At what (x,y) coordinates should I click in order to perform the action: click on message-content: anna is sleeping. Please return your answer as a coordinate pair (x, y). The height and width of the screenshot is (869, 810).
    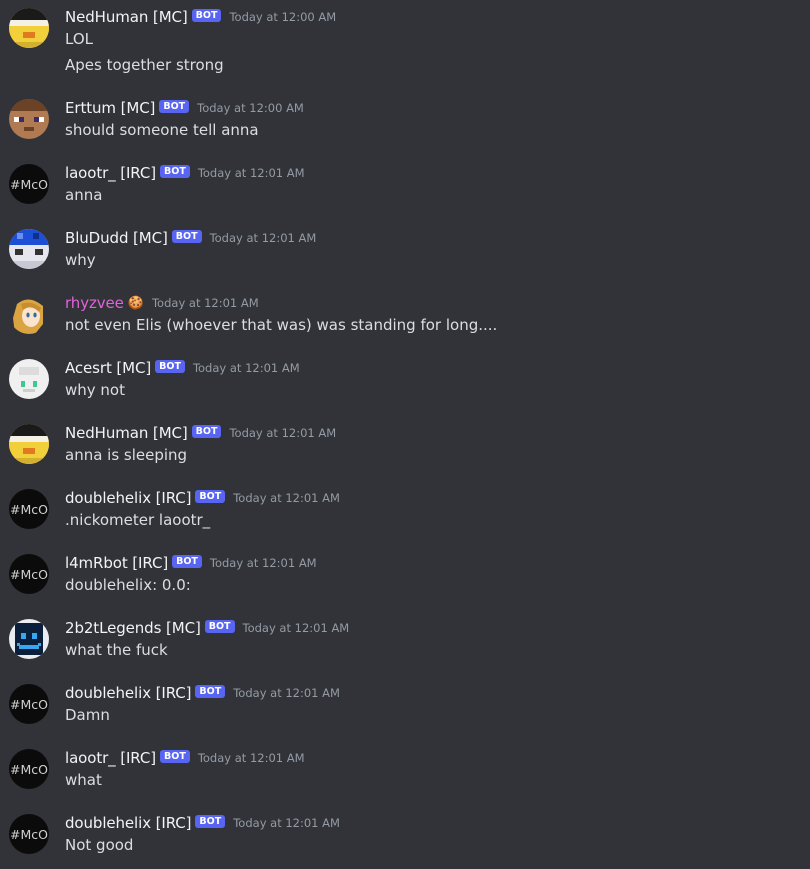
    Looking at the image, I should click on (126, 455).